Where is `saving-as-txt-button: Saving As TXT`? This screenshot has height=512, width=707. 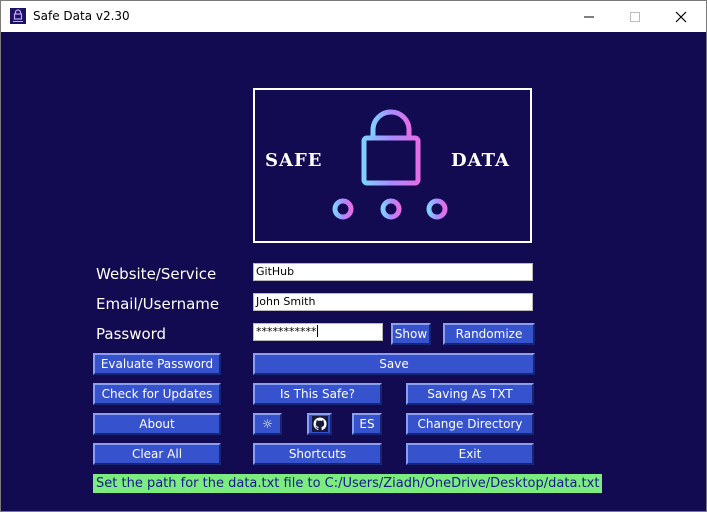 saving-as-txt-button: Saving As TXT is located at coordinates (470, 394).